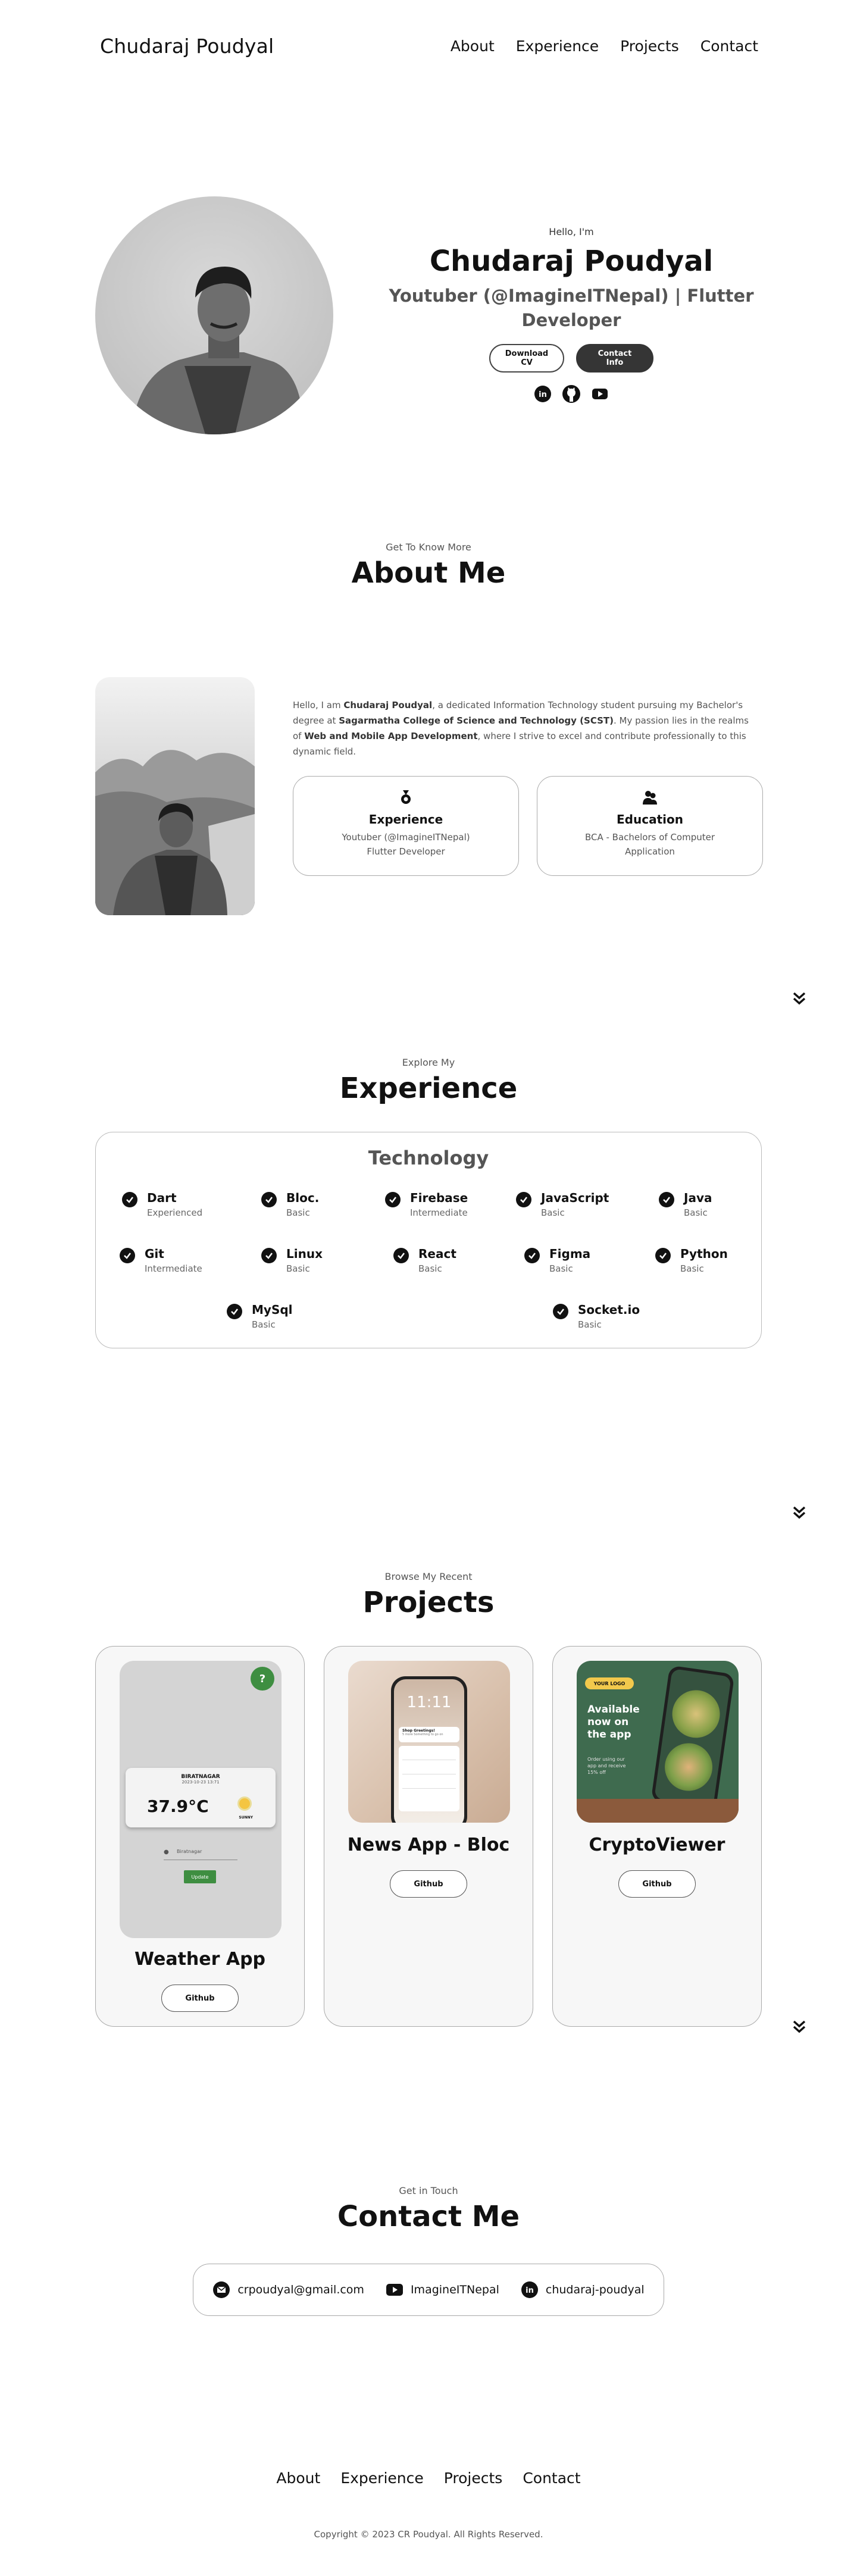 The width and height of the screenshot is (857, 2576). What do you see at coordinates (246, 1818) in the screenshot?
I see `weather-condition: SUNNY` at bounding box center [246, 1818].